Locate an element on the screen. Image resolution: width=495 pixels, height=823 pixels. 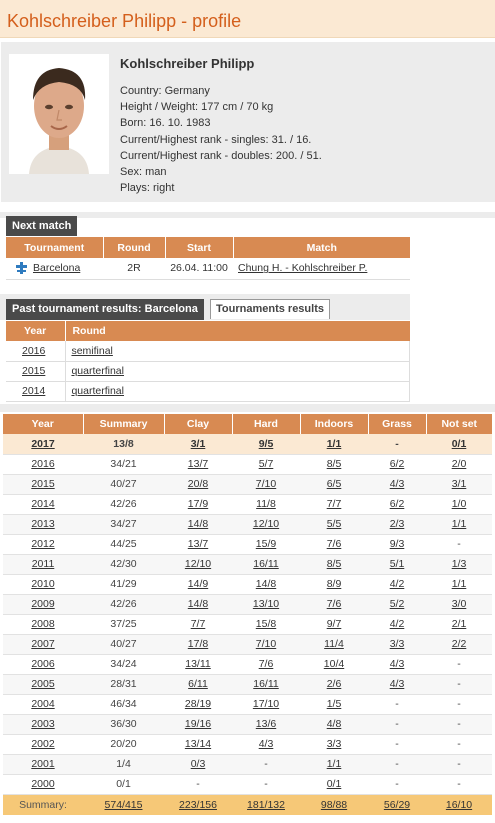
hard-link: 5/7 is located at coordinates (266, 464).